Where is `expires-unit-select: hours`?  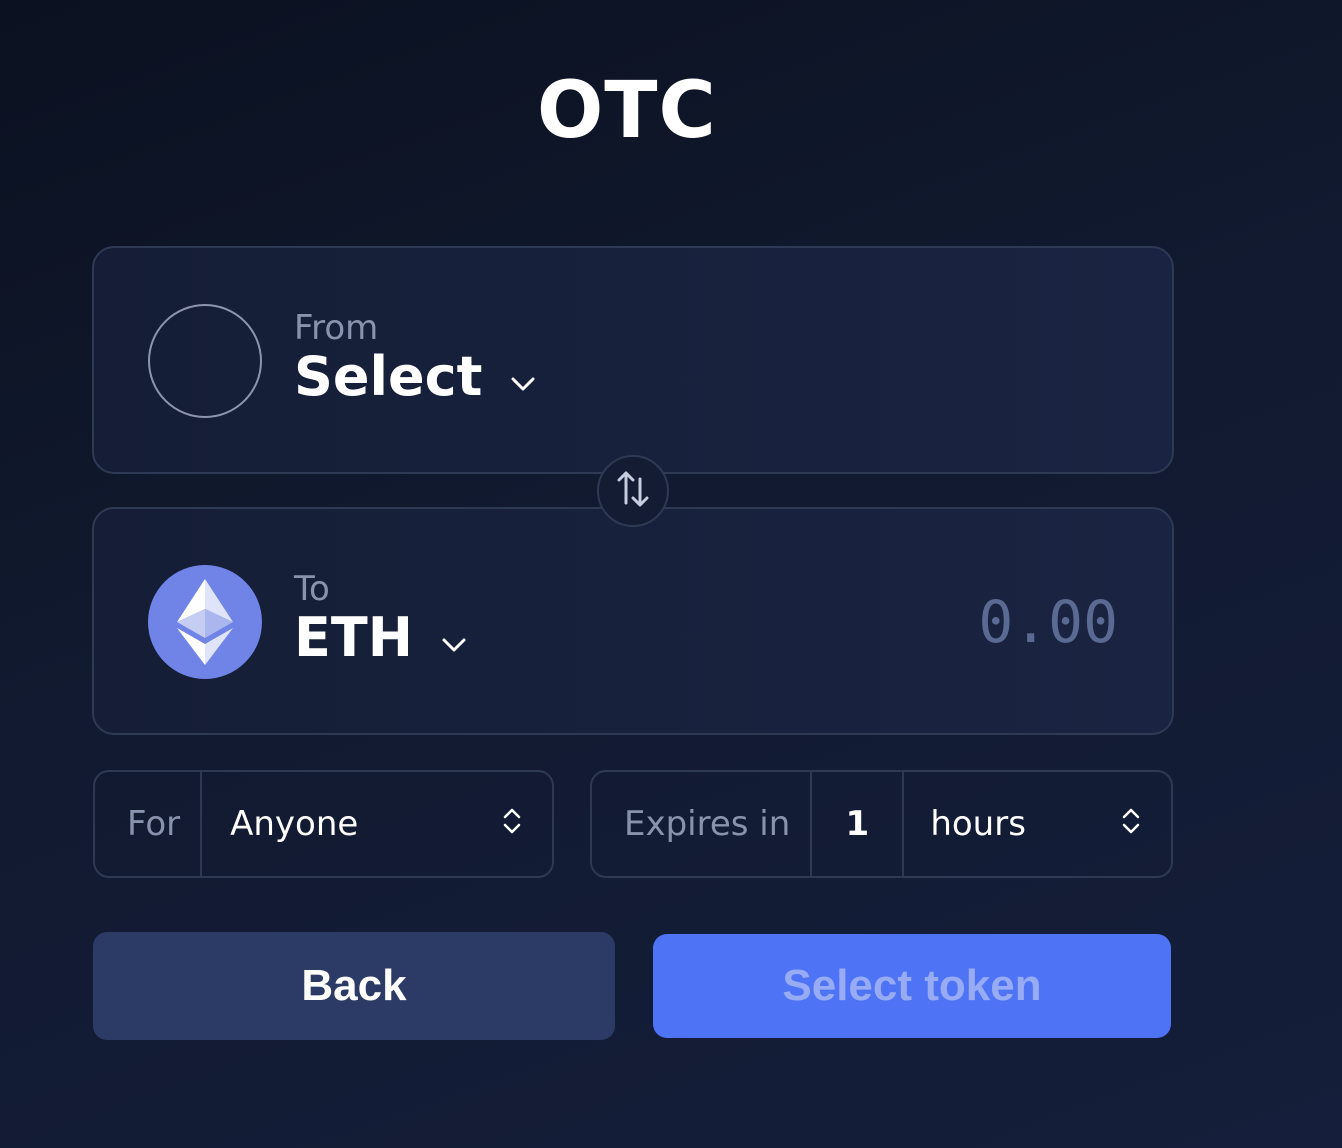
expires-unit-select: hours is located at coordinates (1037, 824).